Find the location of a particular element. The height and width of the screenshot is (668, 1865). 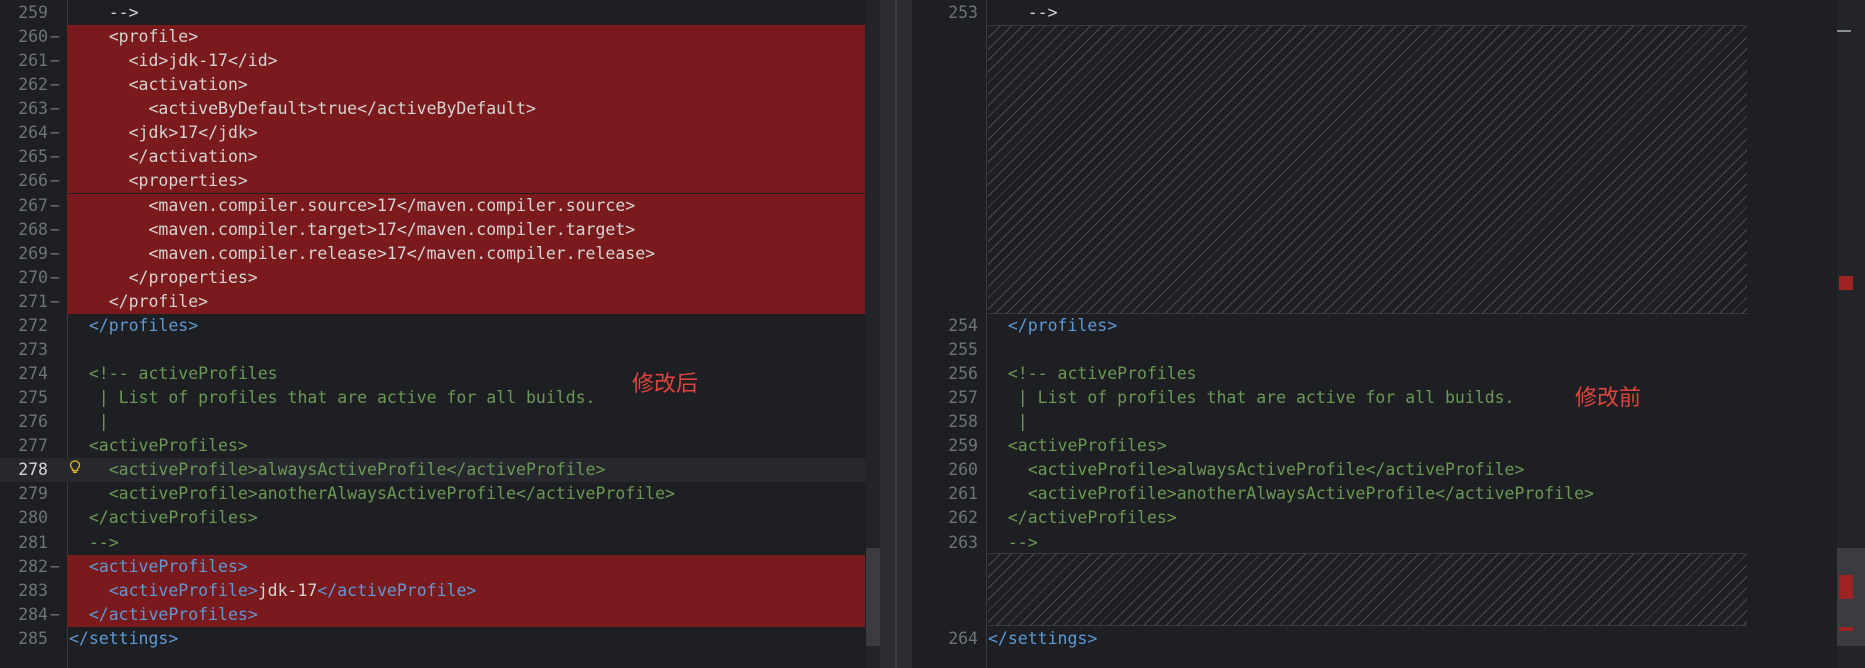

left-scroll-thumb is located at coordinates (873, 597).